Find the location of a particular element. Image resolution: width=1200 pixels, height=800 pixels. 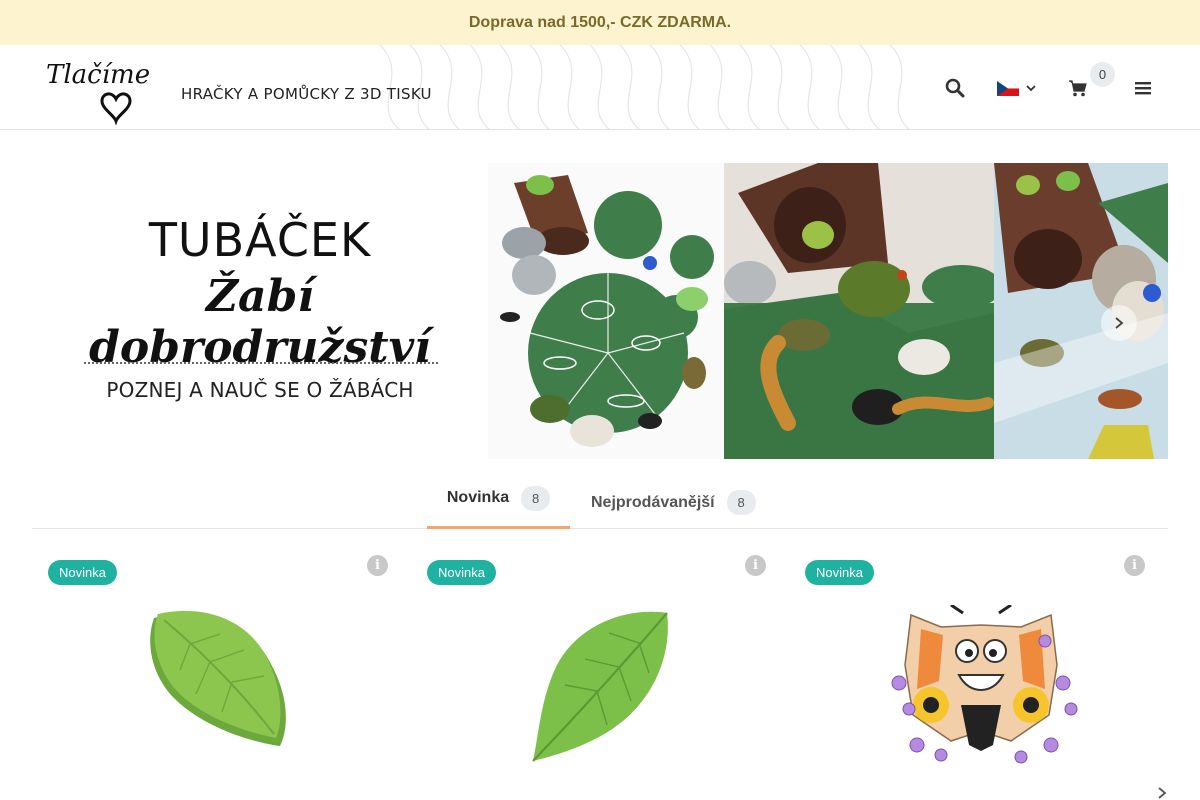

chevron-down-icon is located at coordinates (1031, 88).